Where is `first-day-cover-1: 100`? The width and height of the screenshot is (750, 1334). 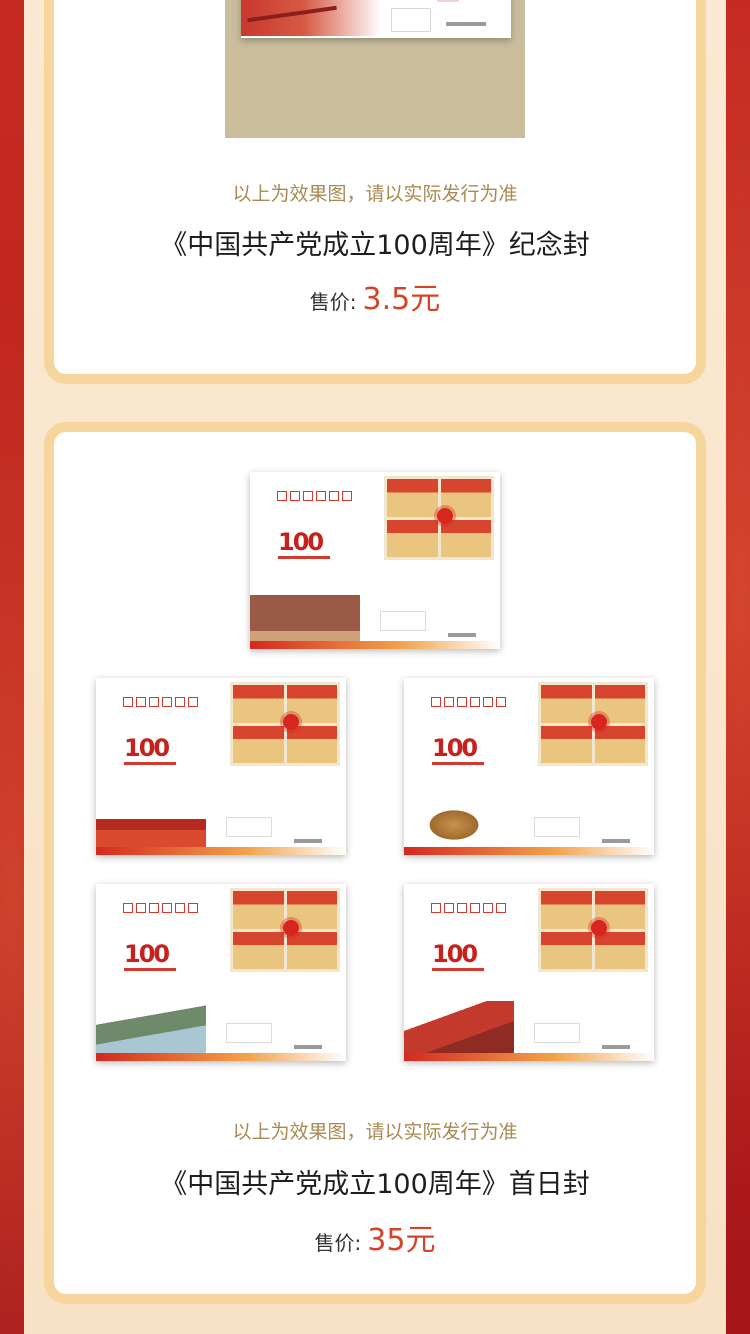
first-day-cover-1: 100 is located at coordinates (375, 560).